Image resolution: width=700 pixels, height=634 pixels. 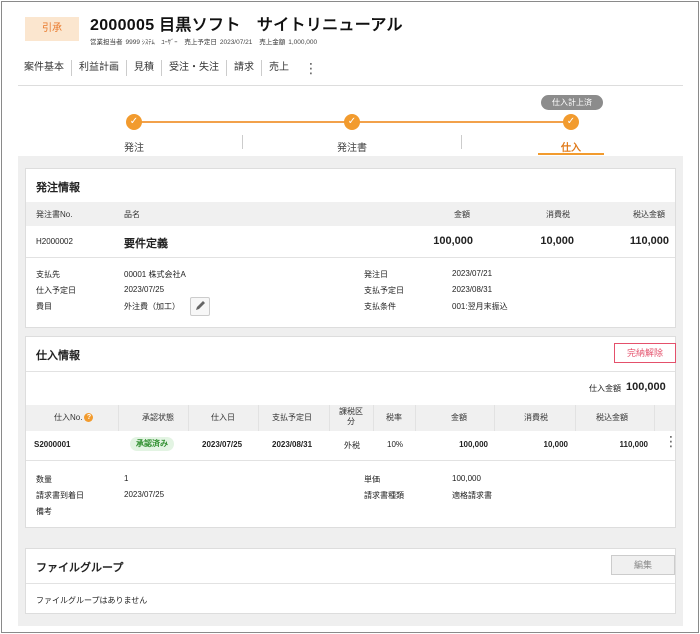 What do you see at coordinates (643, 565) in the screenshot?
I see `edit-file-group-button: 編集` at bounding box center [643, 565].